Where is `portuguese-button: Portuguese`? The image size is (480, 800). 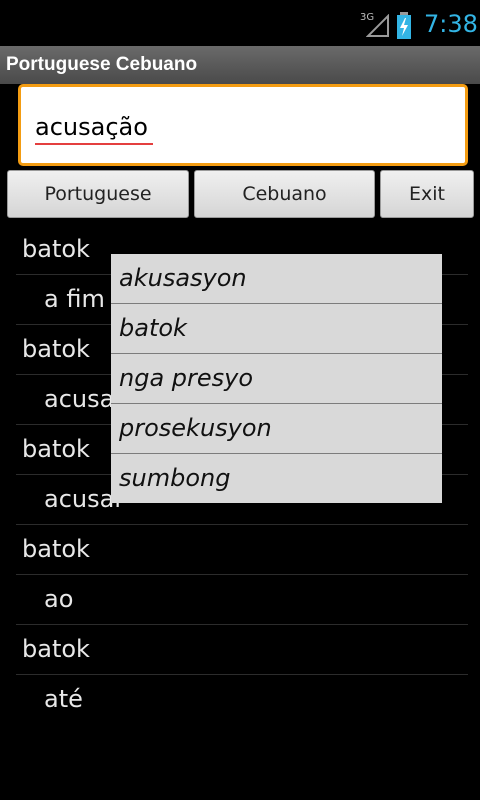
portuguese-button: Portuguese is located at coordinates (98, 194).